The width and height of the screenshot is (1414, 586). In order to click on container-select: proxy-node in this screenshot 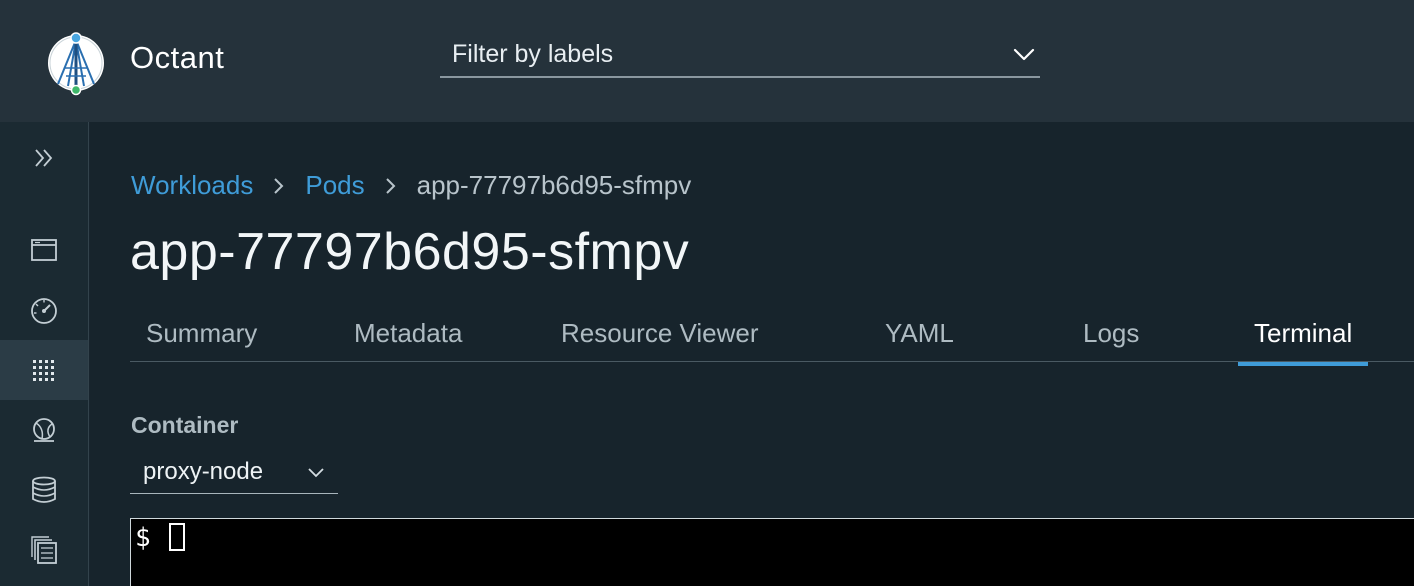, I will do `click(234, 473)`.